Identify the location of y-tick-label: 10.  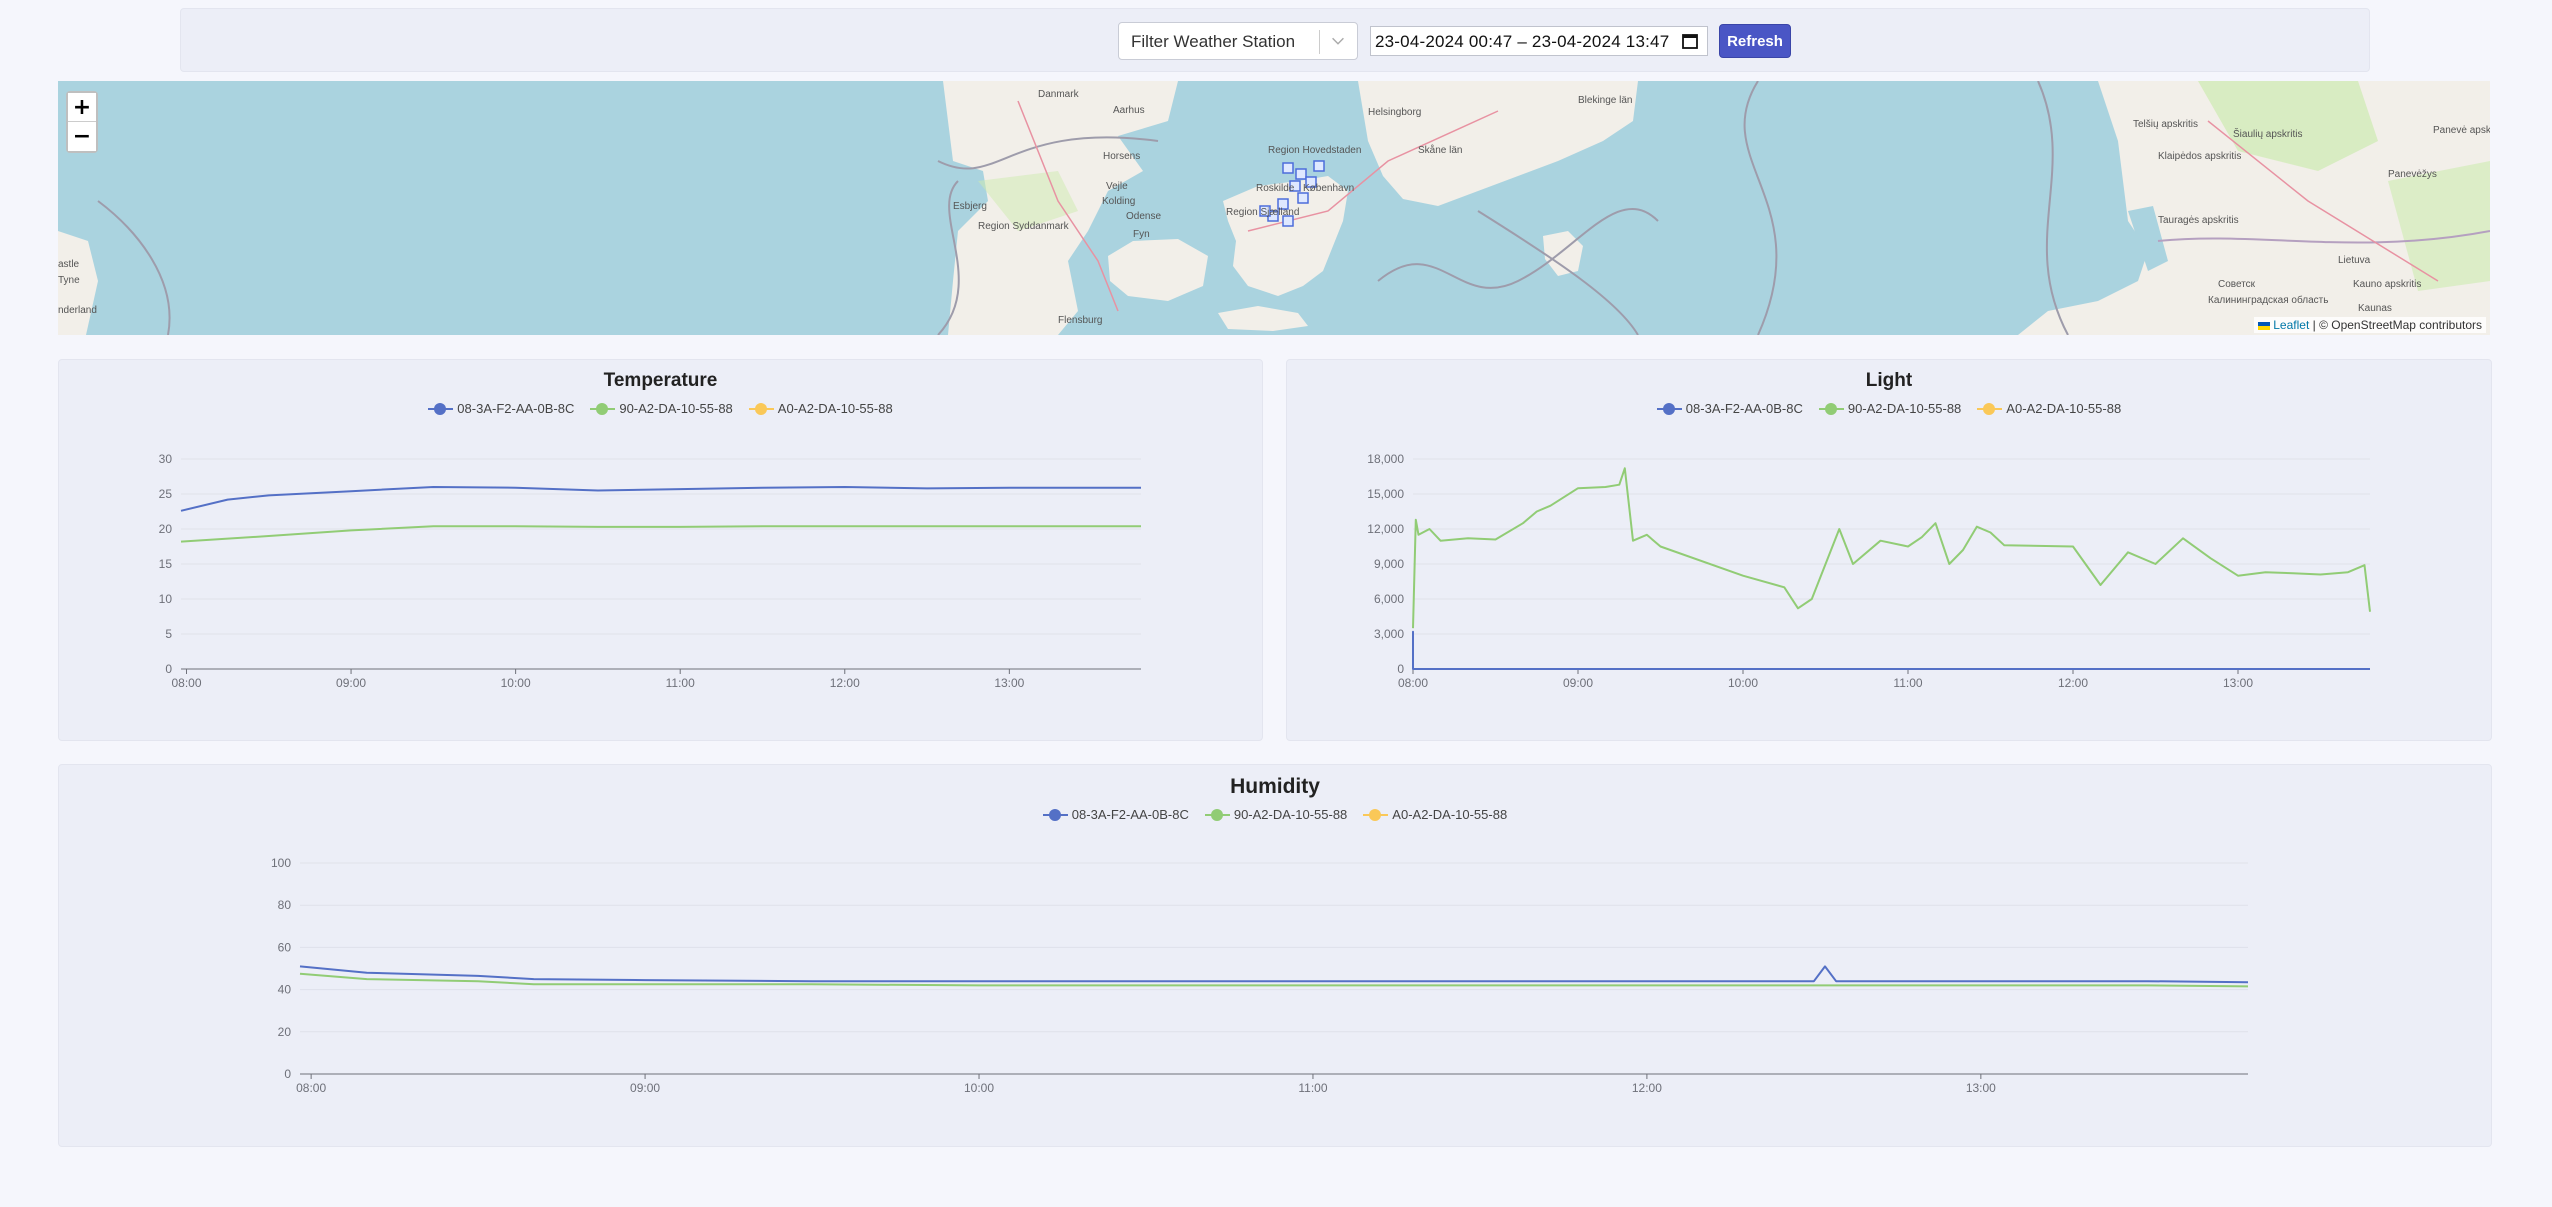
(166, 599).